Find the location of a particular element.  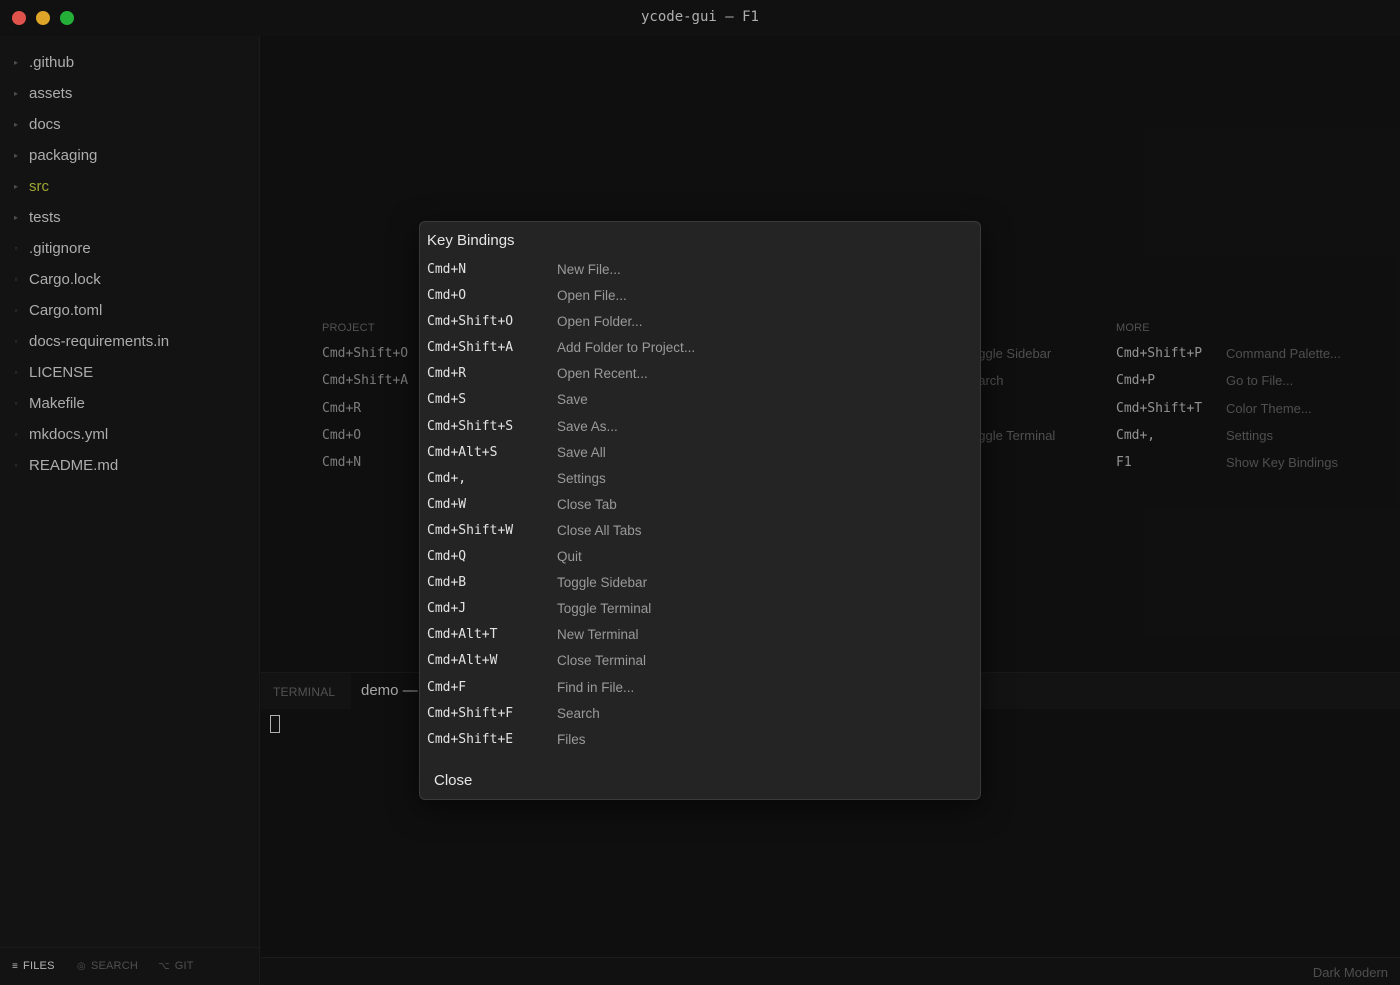

key-binding-action: Toggle Terminal is located at coordinates (604, 609).